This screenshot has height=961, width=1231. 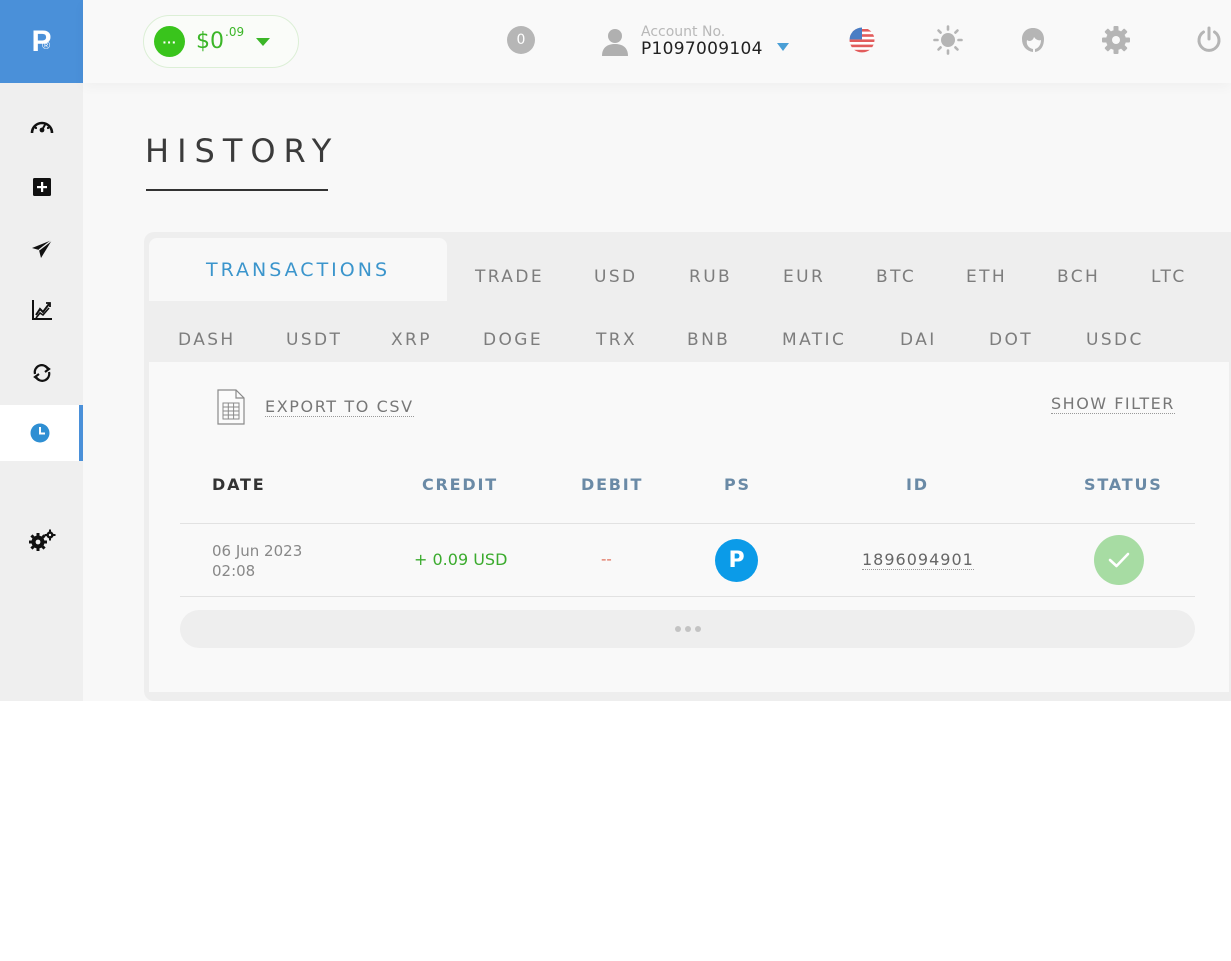 What do you see at coordinates (169, 41) in the screenshot?
I see `balance-menu-icon: ···` at bounding box center [169, 41].